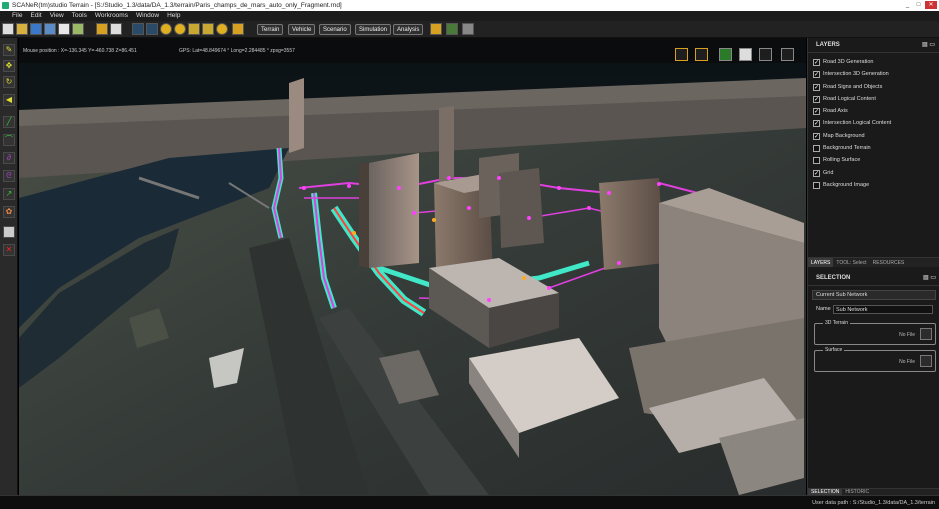 This screenshot has width=939, height=509. I want to click on blank-tool-icon, so click(9, 232).